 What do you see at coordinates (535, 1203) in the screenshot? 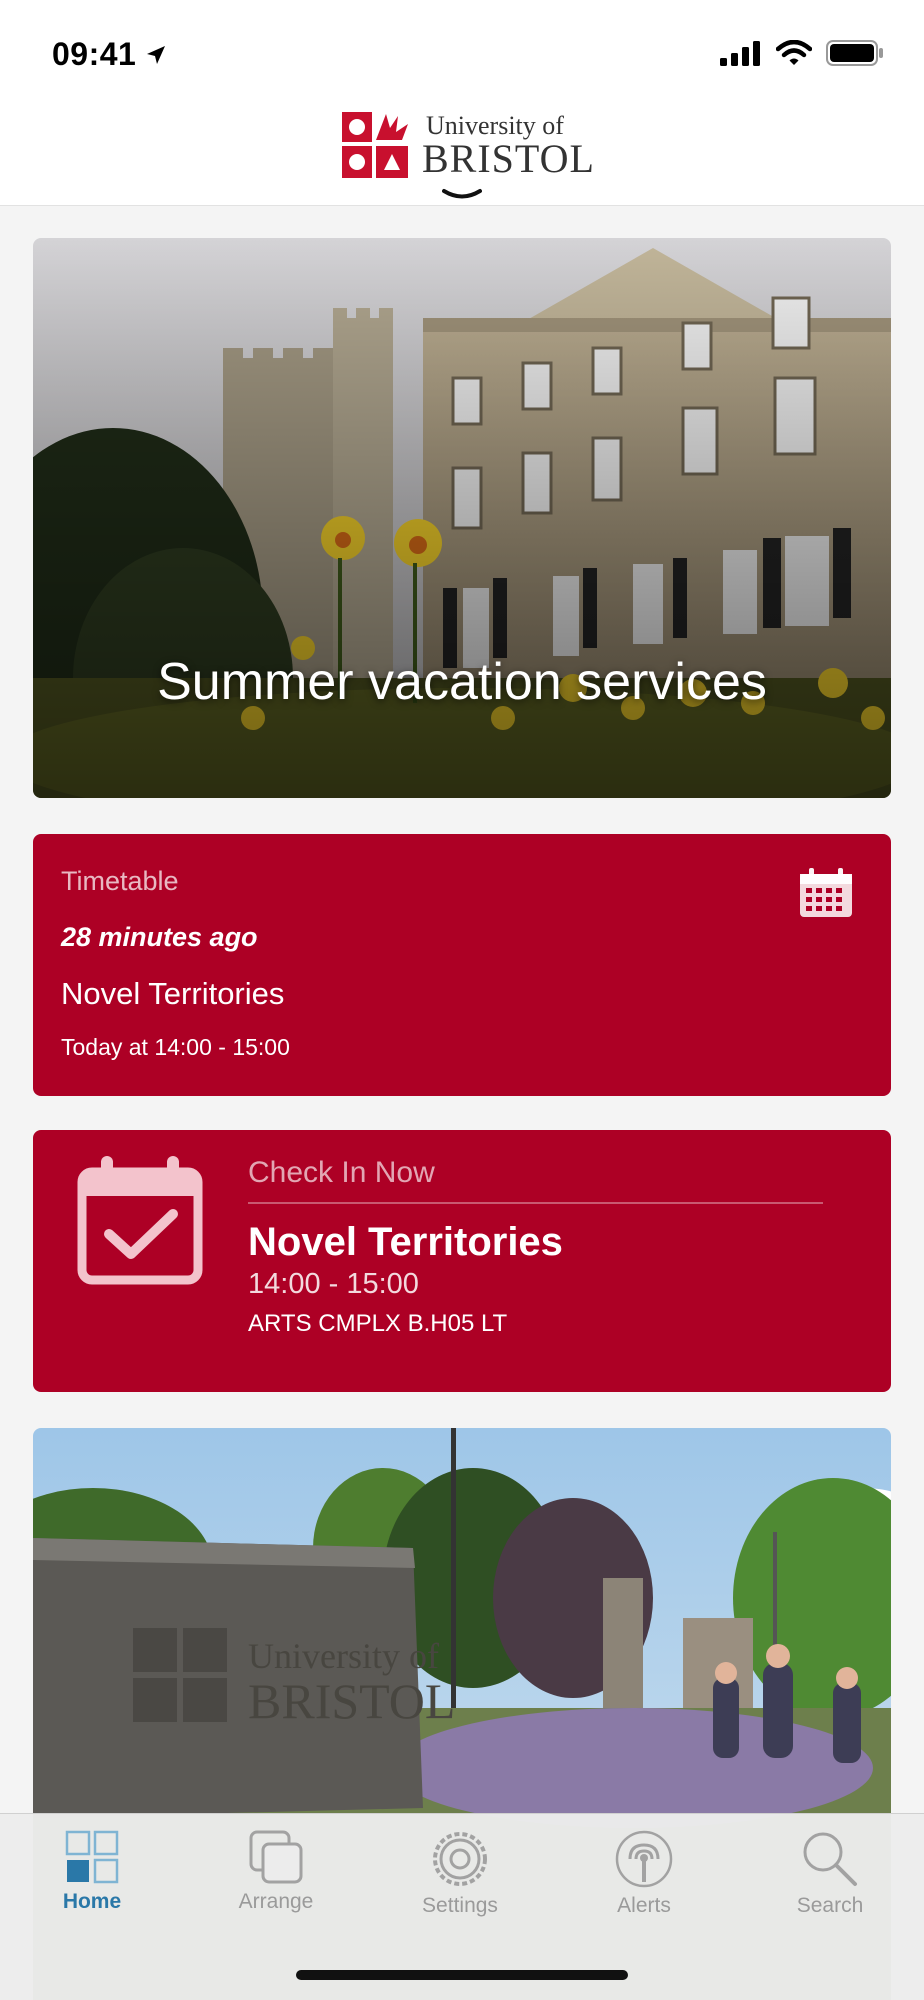
I see `check-in-divider` at bounding box center [535, 1203].